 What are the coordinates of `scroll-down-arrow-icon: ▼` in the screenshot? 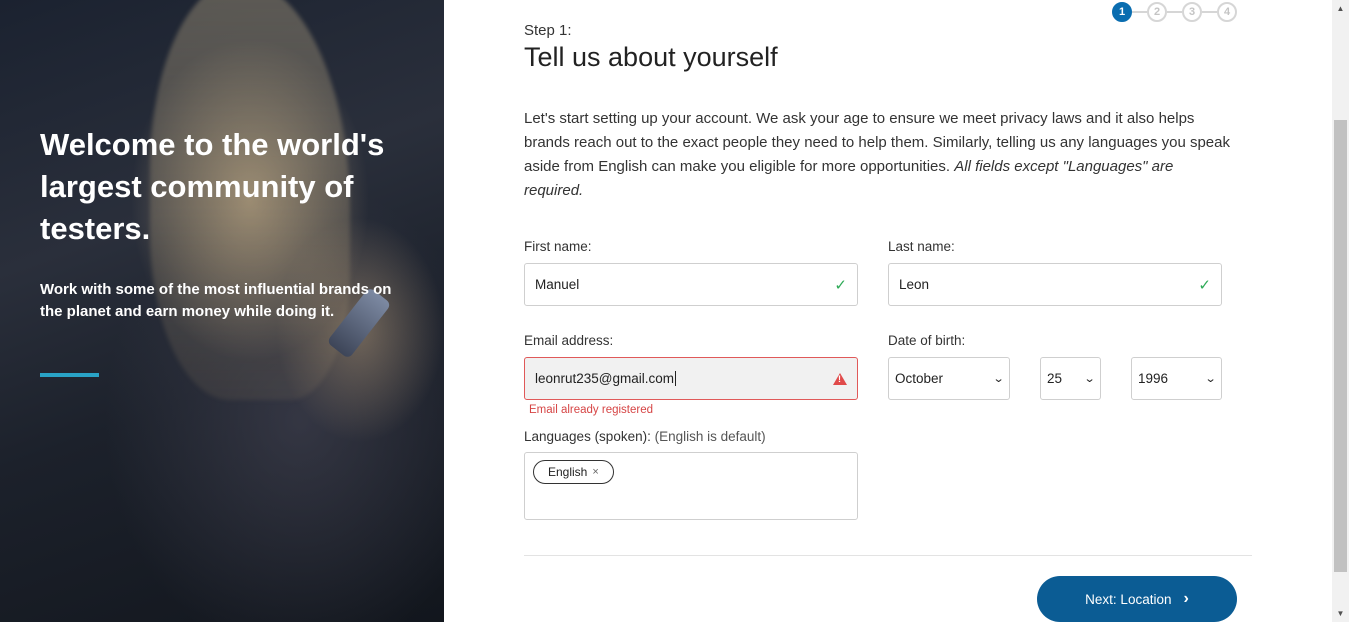 It's located at (1340, 613).